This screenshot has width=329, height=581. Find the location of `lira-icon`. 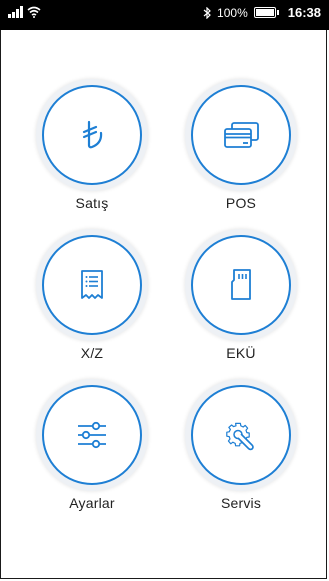

lira-icon is located at coordinates (92, 135).